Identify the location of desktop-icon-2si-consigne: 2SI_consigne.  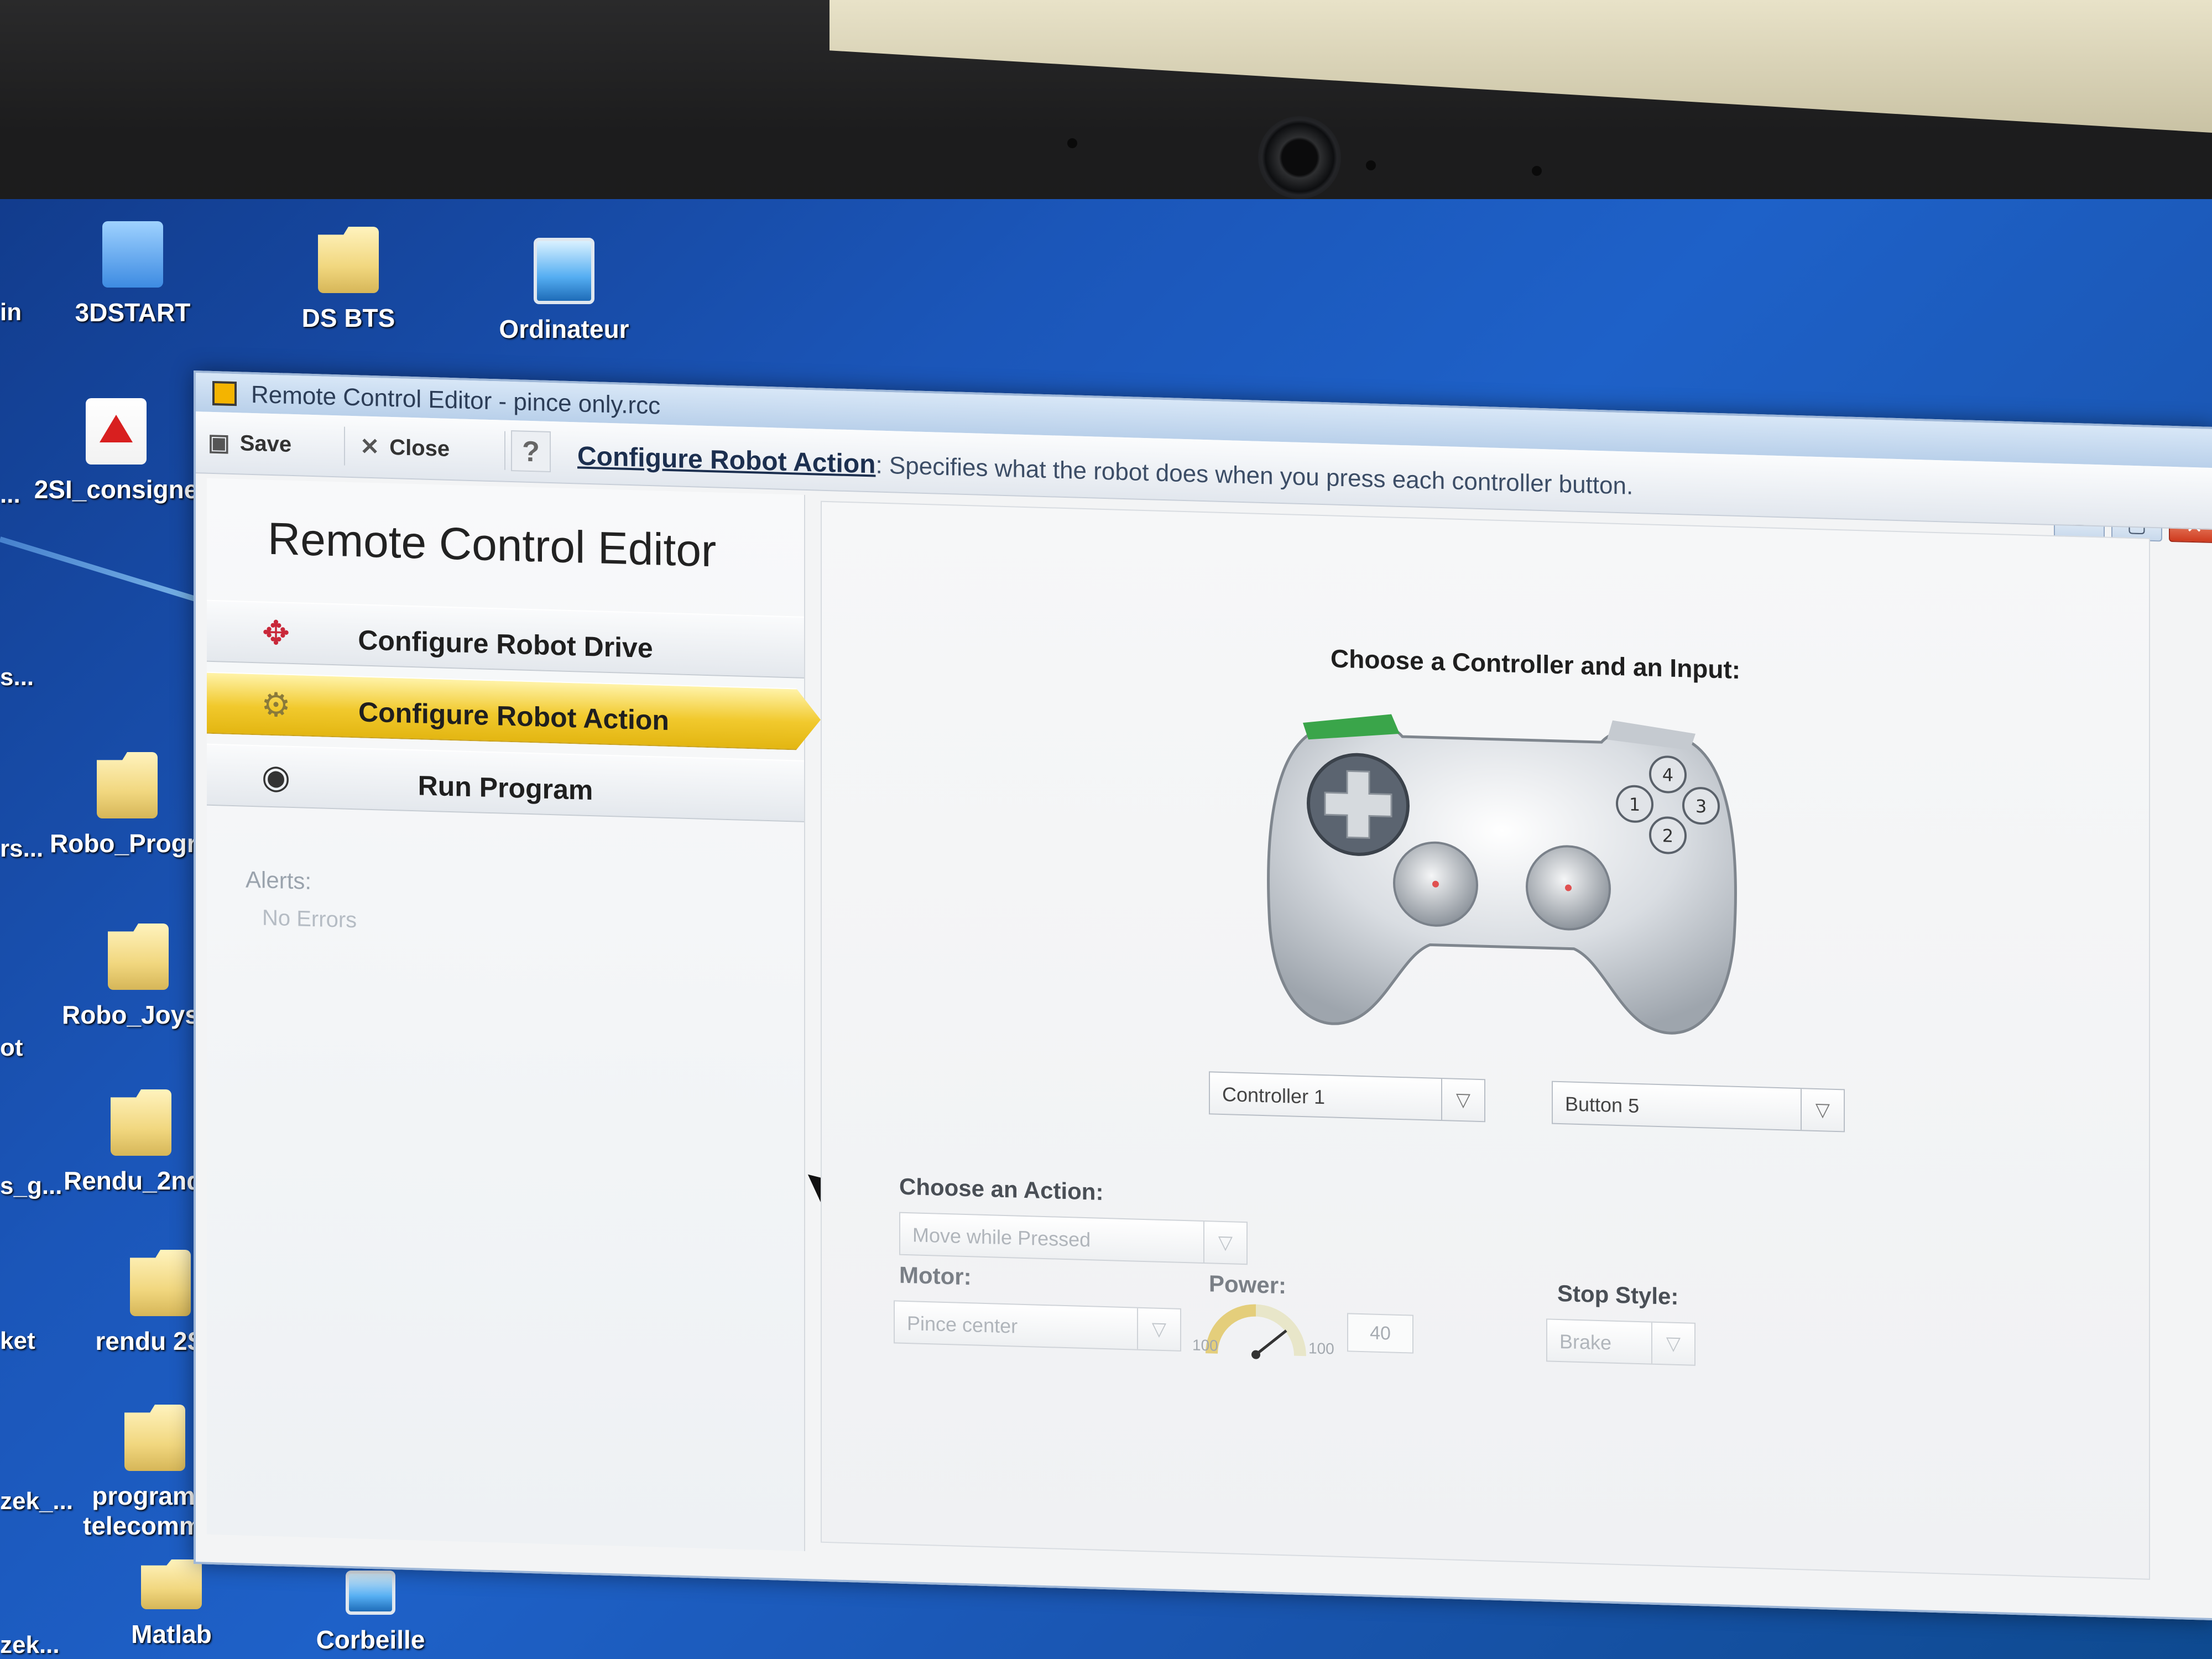
(117, 451).